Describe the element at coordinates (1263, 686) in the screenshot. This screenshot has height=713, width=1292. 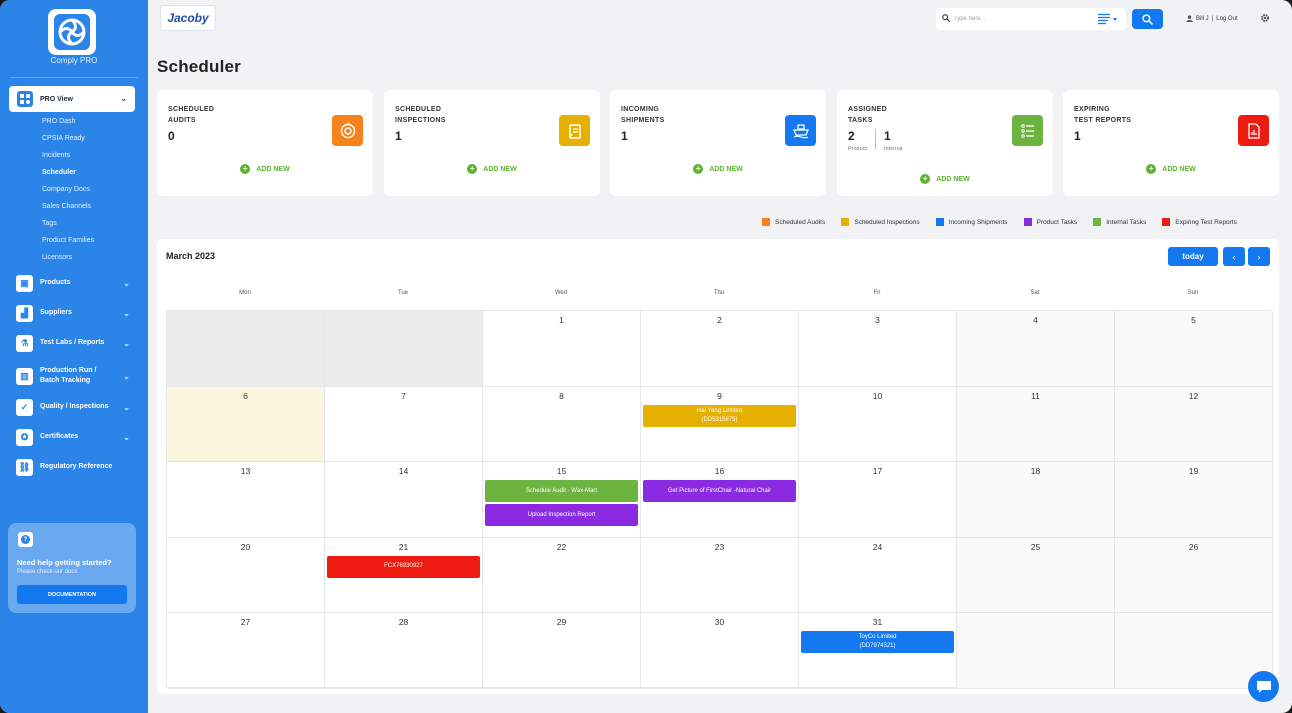
I see `chat-button` at that location.